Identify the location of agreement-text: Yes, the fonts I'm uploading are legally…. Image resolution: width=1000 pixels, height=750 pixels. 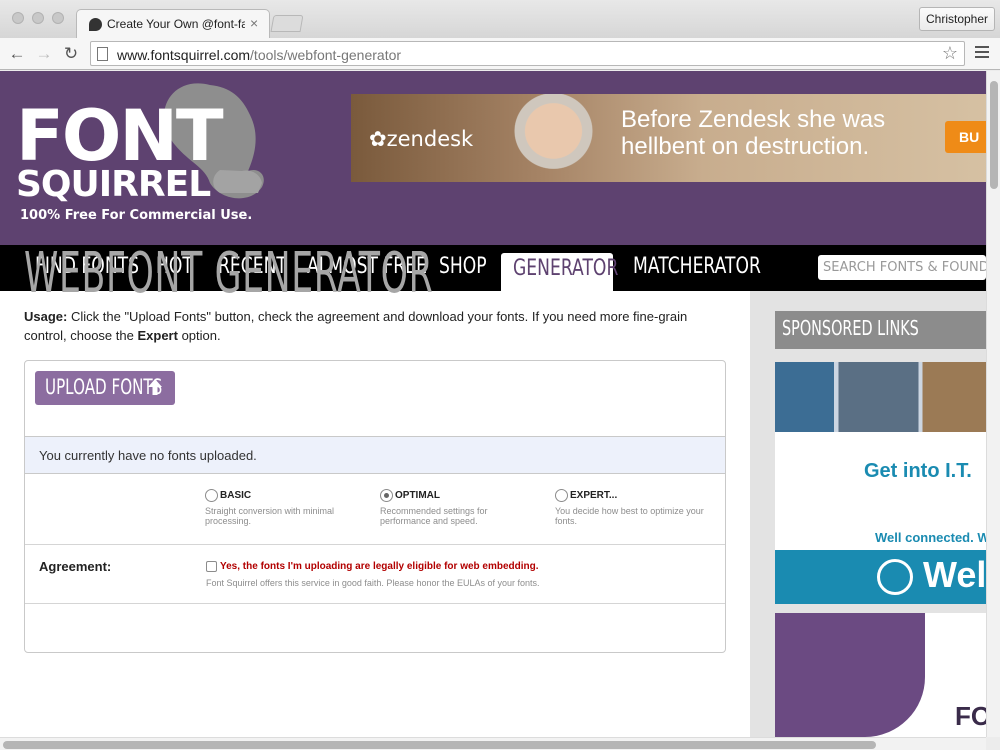
(379, 566).